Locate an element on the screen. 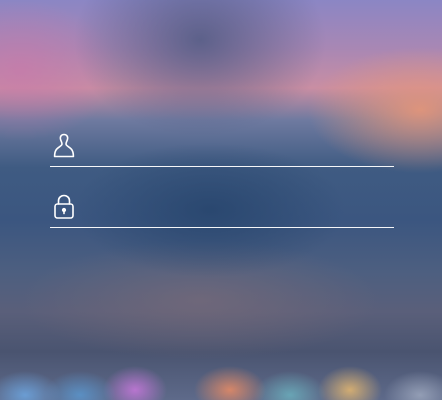 This screenshot has height=400, width=442. password-field is located at coordinates (222, 207).